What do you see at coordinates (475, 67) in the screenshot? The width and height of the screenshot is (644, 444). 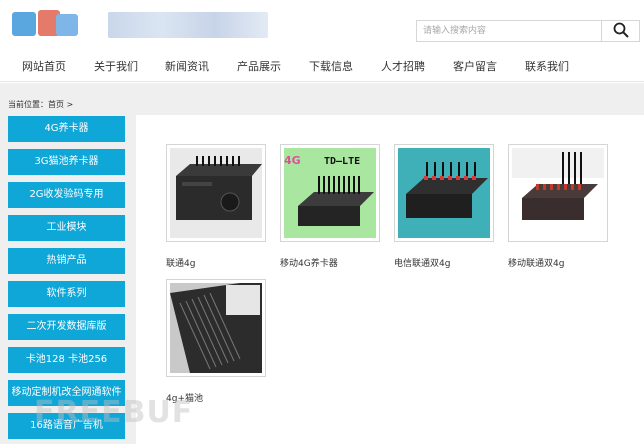 I see `nav-item-guestbook: 客户留言` at bounding box center [475, 67].